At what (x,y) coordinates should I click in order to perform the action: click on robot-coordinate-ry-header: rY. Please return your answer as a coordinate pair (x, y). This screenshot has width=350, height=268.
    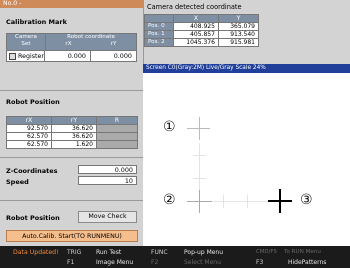
    Looking at the image, I should click on (113, 44).